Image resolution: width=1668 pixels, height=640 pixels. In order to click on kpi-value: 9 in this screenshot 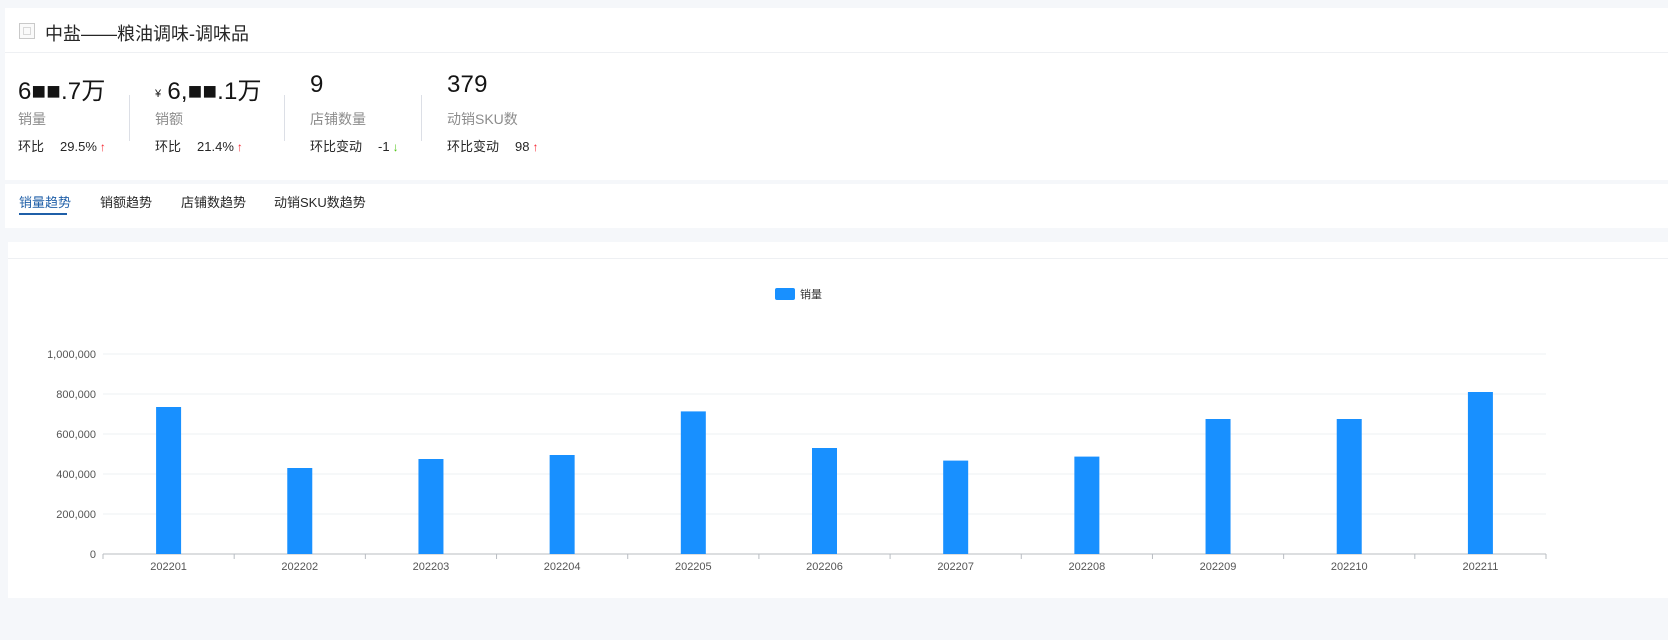, I will do `click(317, 85)`.